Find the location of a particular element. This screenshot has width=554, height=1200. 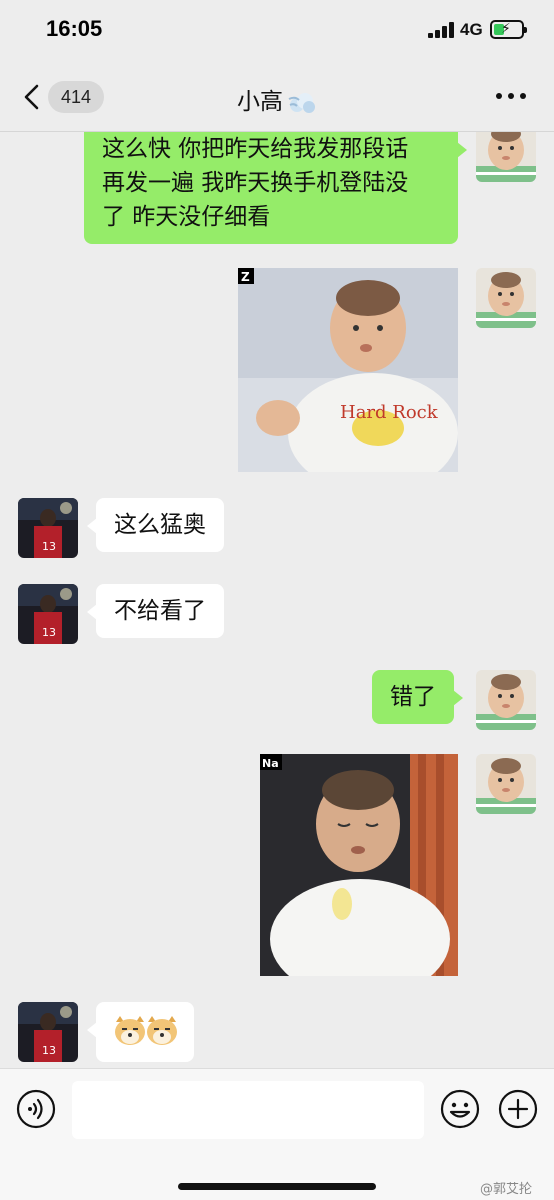

home-indicator is located at coordinates (277, 1186).